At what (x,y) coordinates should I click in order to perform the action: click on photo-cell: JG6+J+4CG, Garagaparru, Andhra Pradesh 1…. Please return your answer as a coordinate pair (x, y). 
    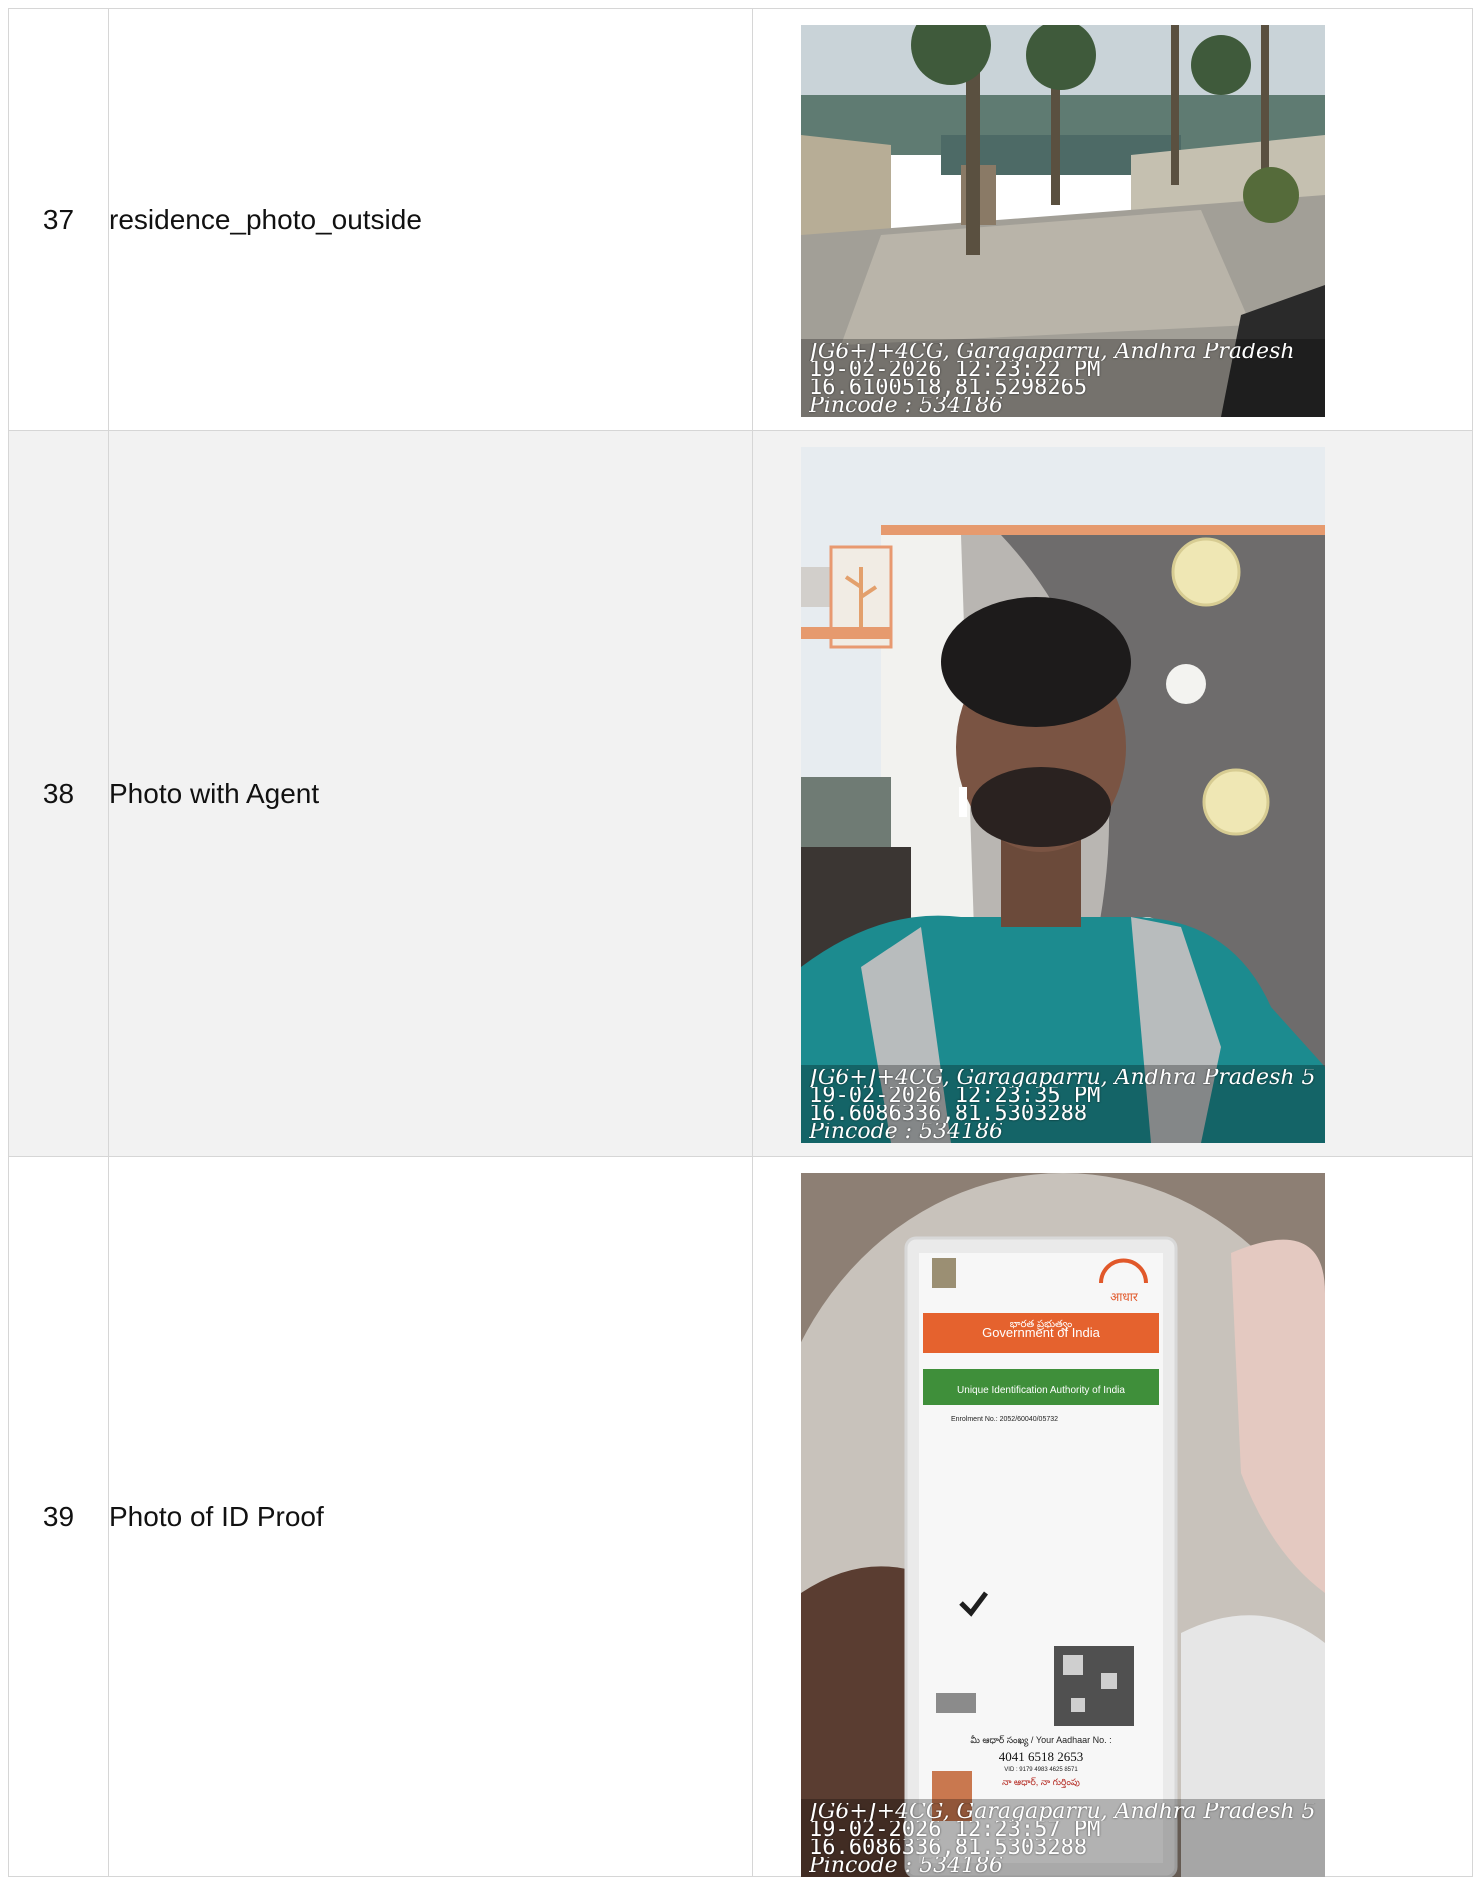
    Looking at the image, I should click on (1112, 219).